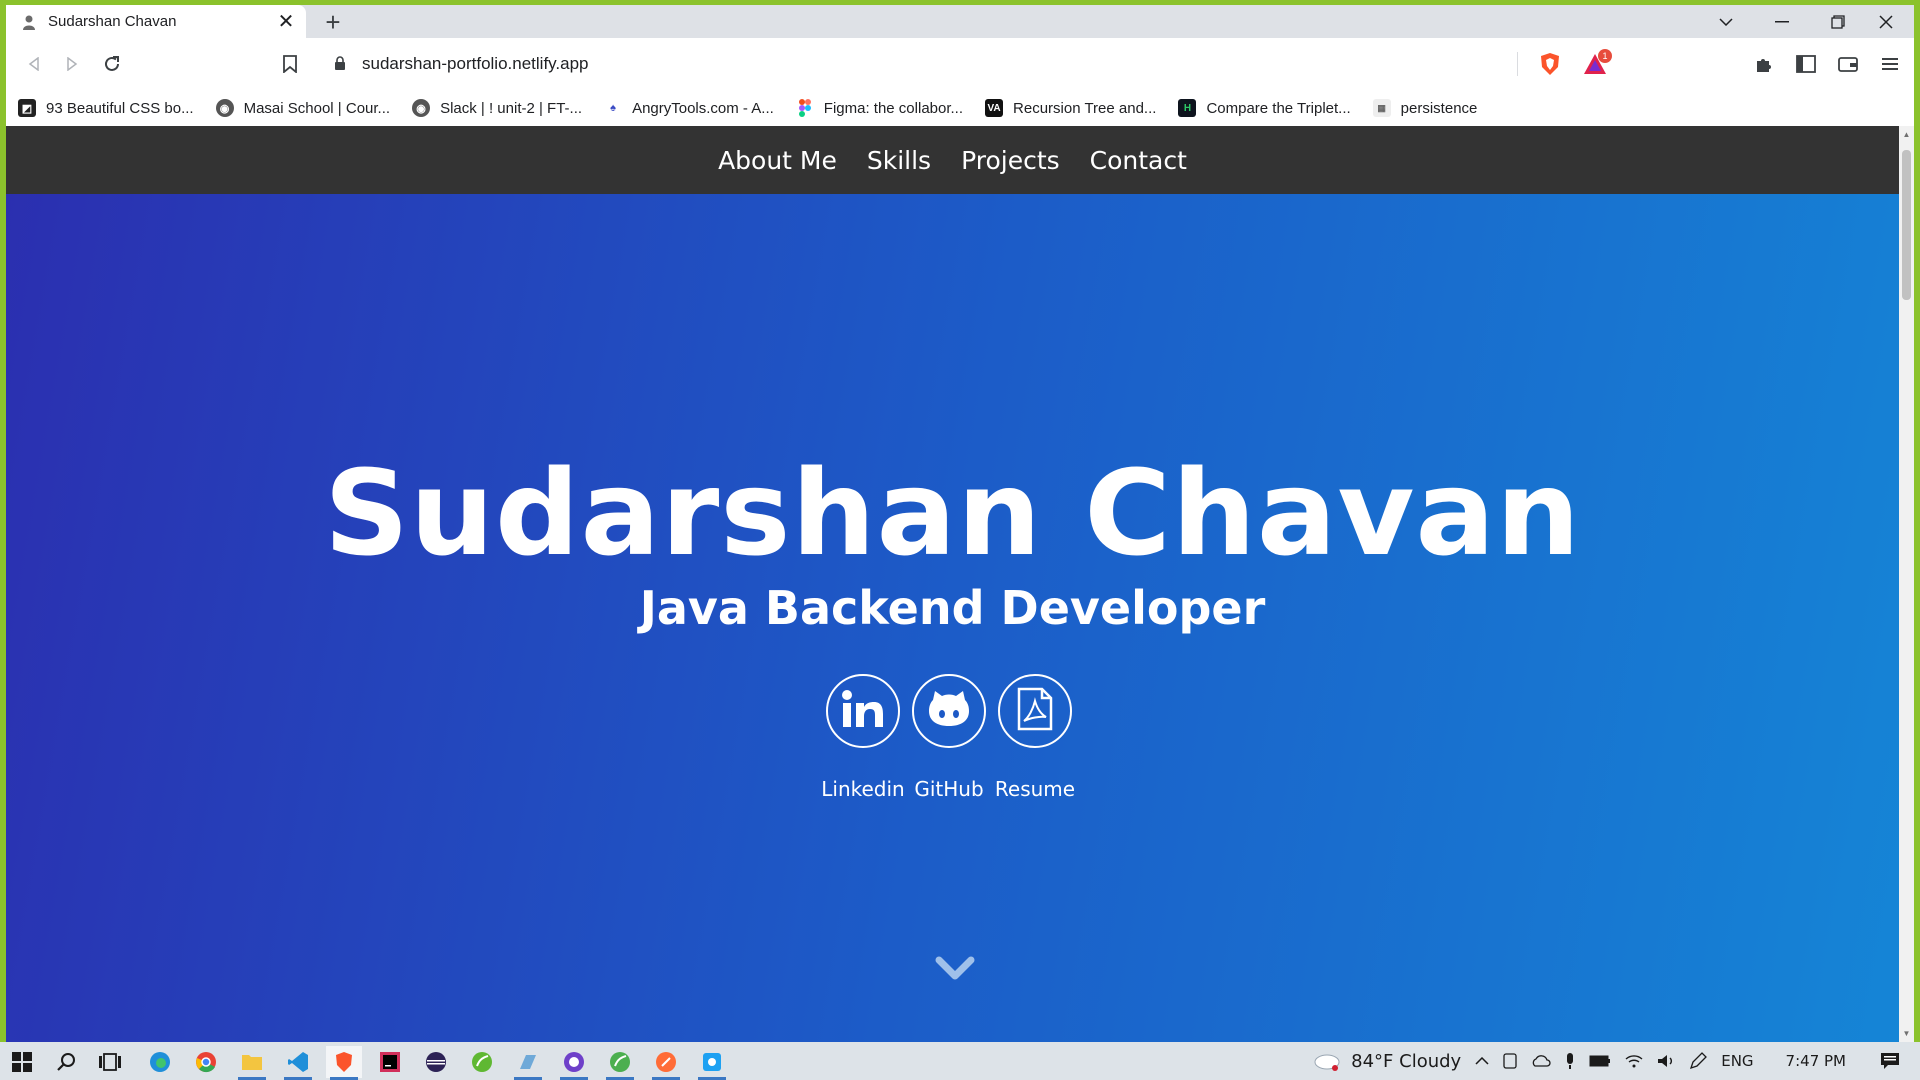  I want to click on resume-label: Resume, so click(1035, 789).